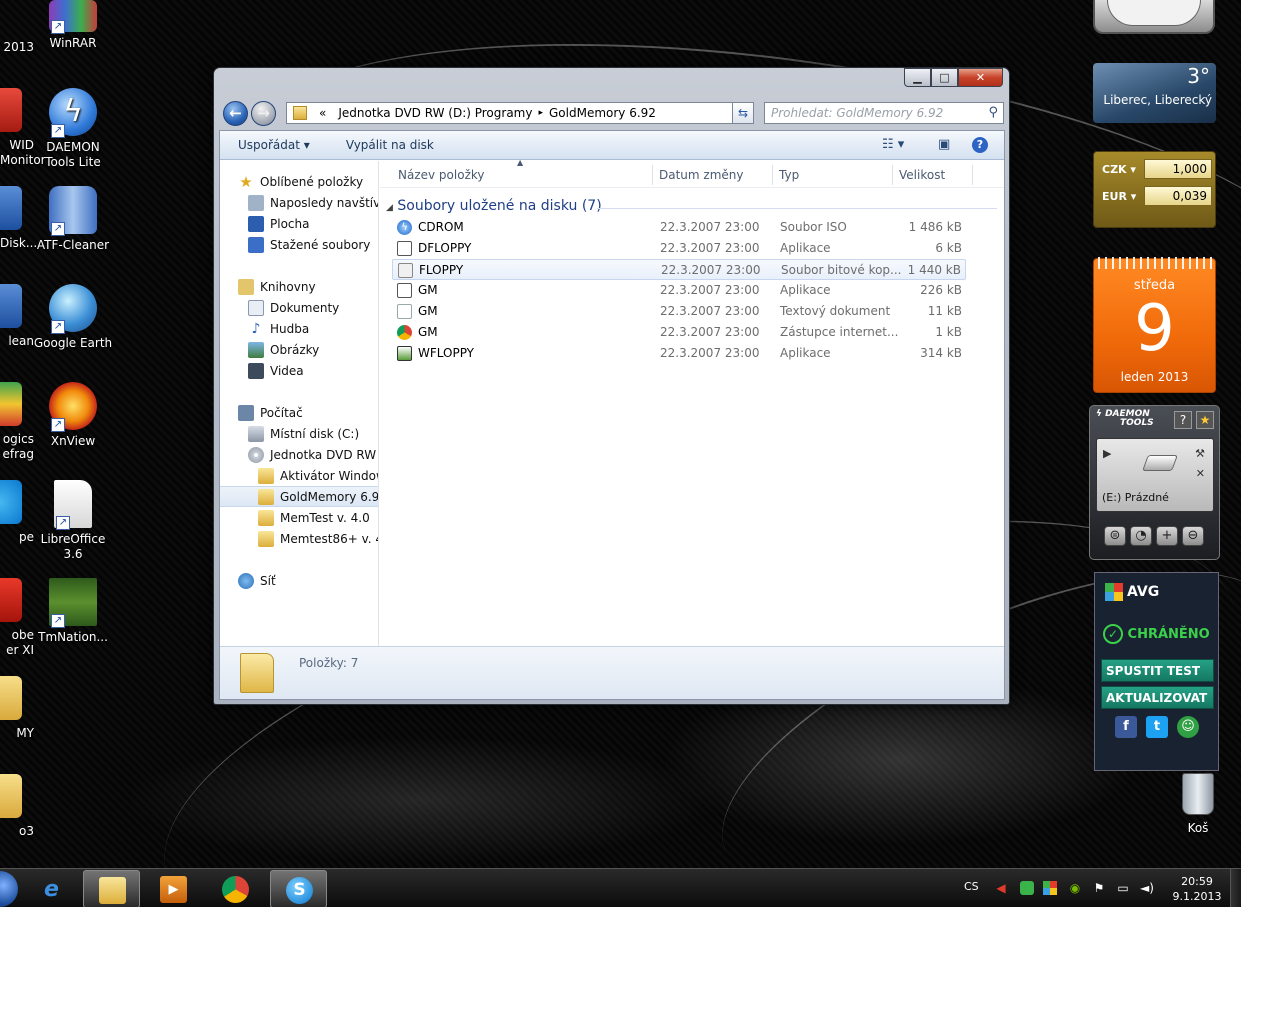 This screenshot has width=1280, height=1024. What do you see at coordinates (73, 415) in the screenshot?
I see `desktop-icon-xnview: ↗ XnView` at bounding box center [73, 415].